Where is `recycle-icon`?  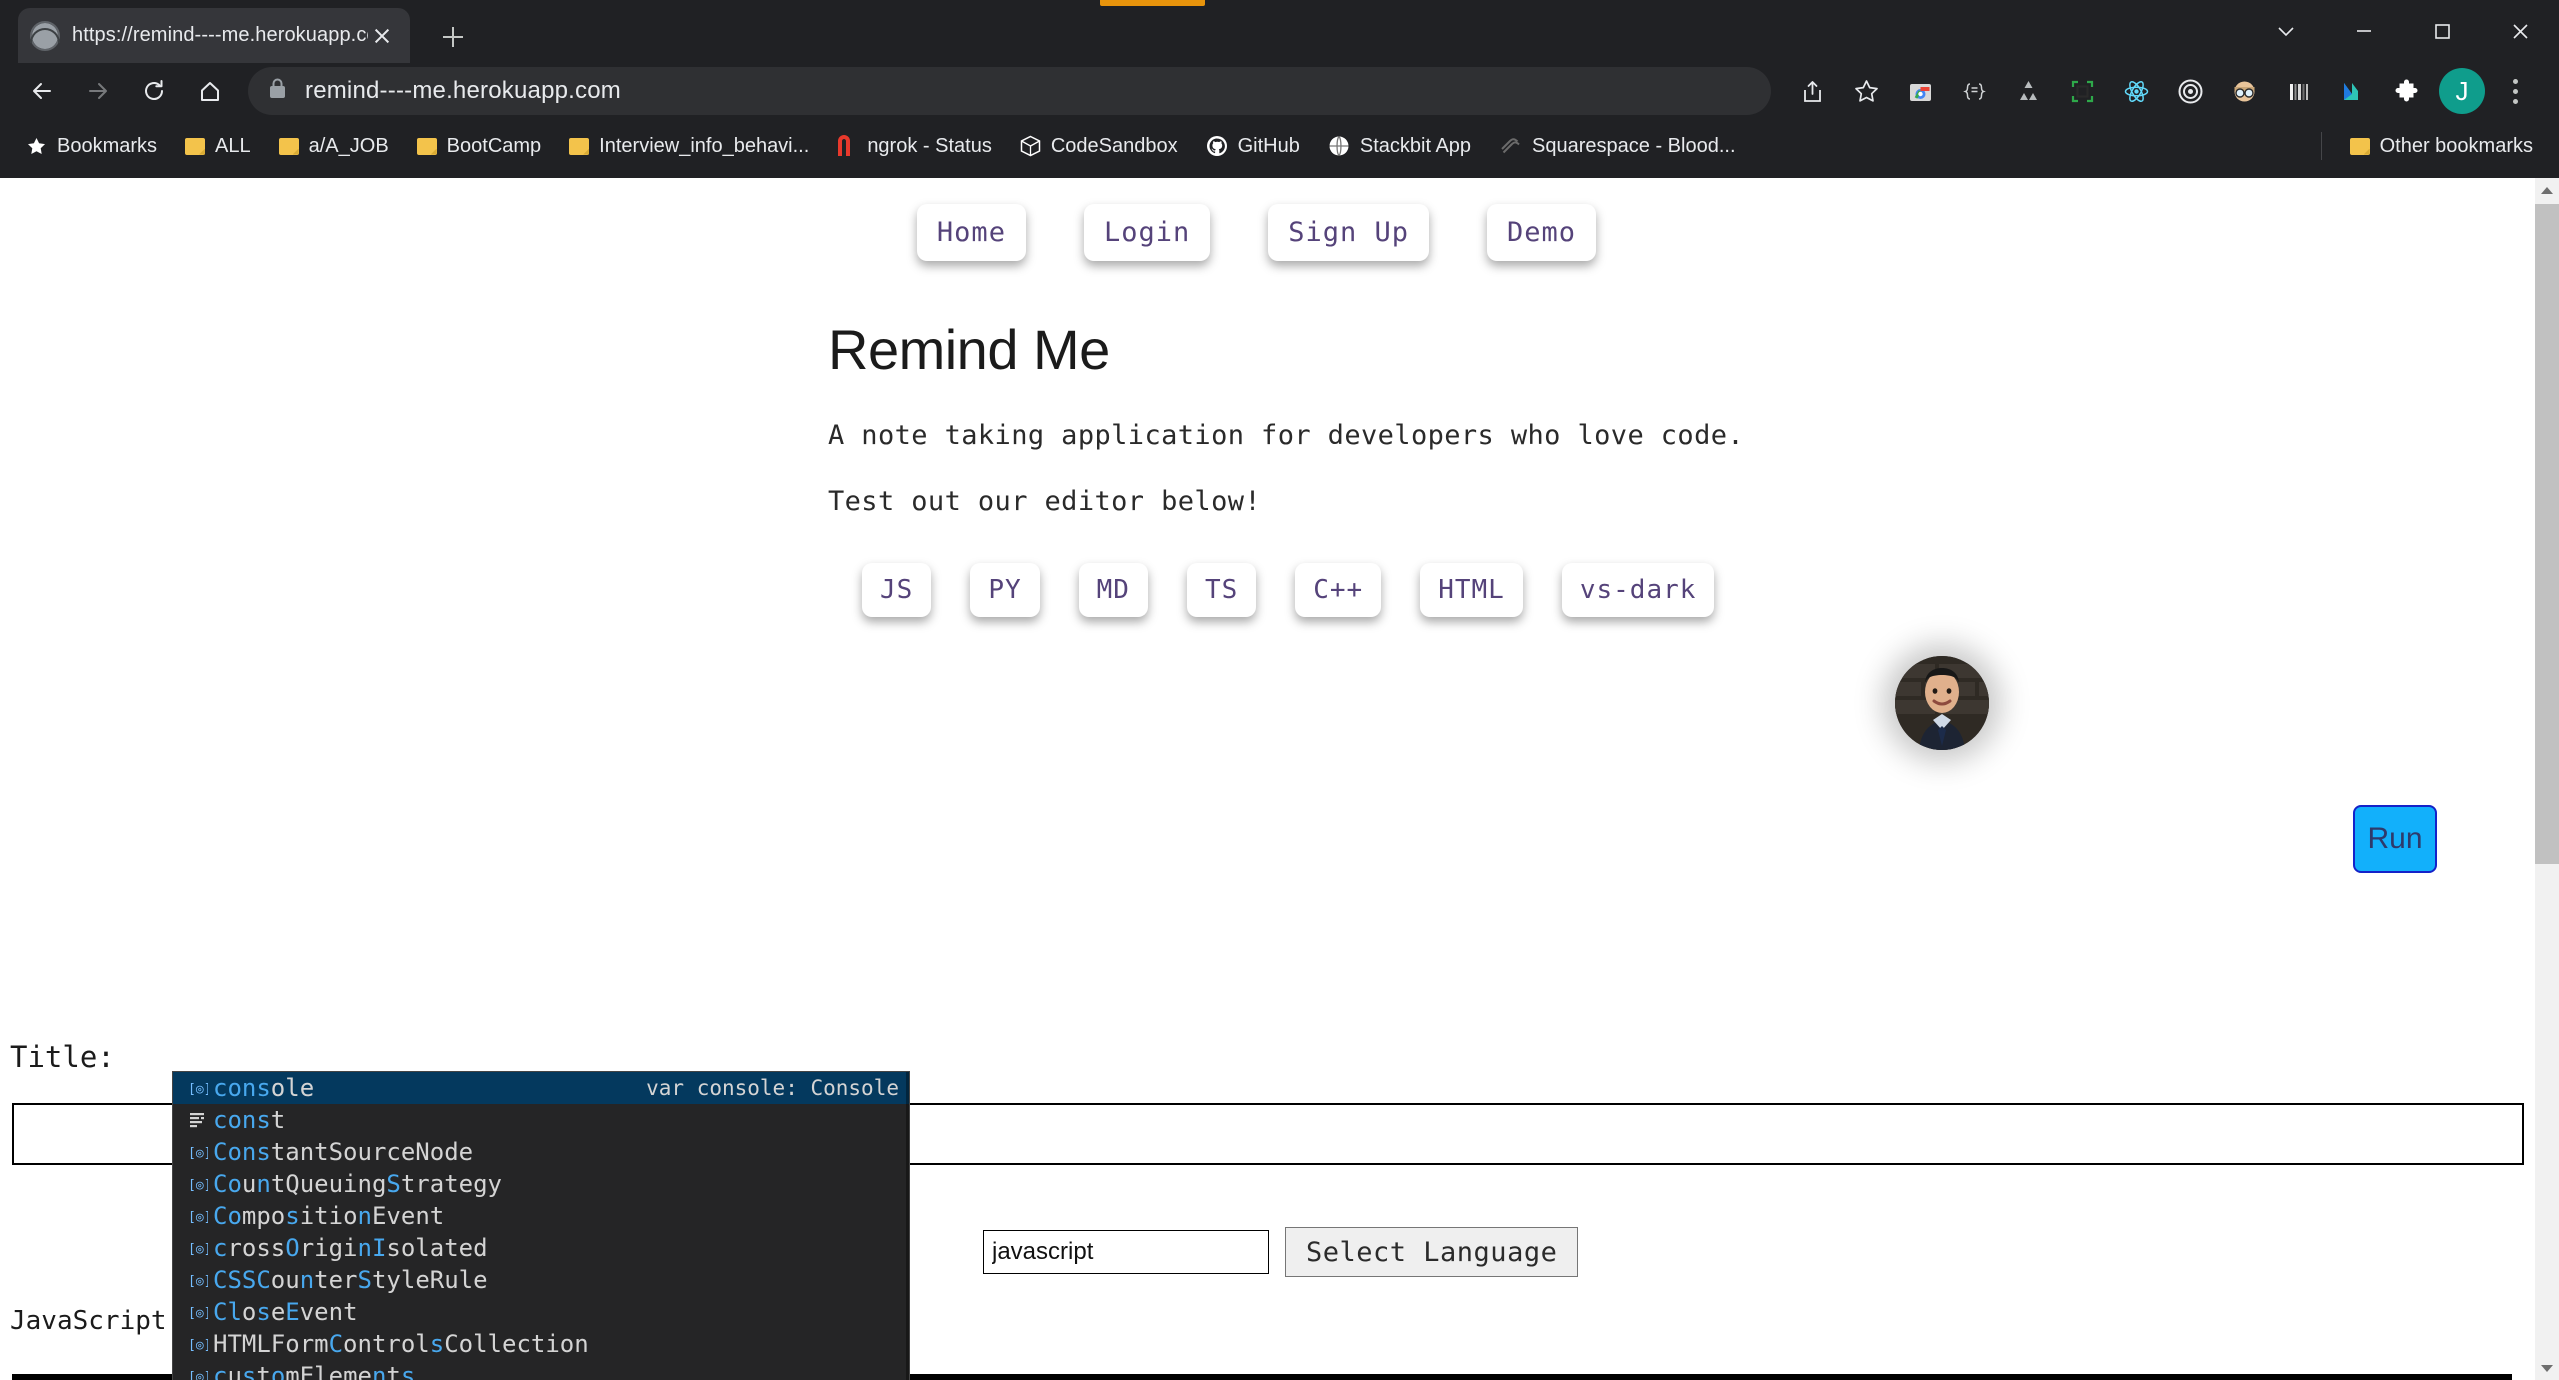 recycle-icon is located at coordinates (2028, 91).